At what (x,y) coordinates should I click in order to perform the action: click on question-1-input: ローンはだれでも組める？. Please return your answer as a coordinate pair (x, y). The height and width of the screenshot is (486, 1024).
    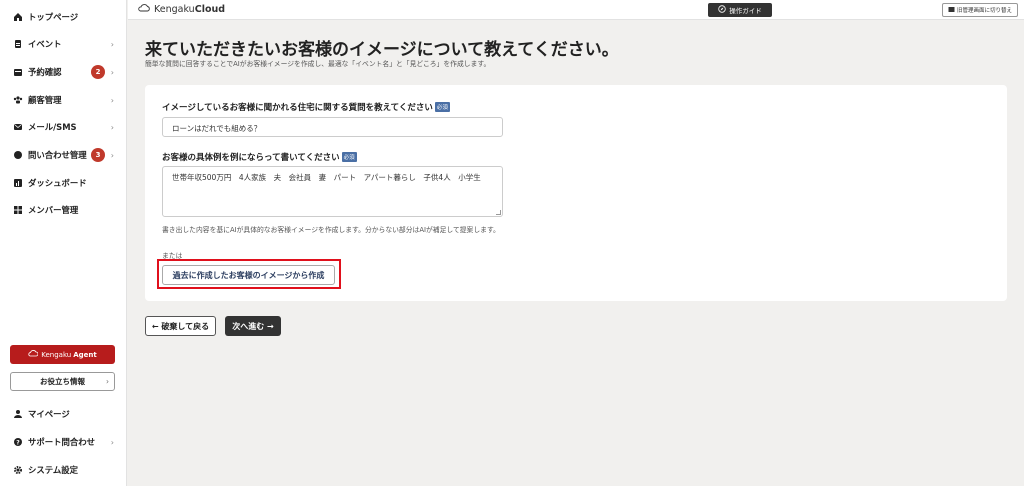
    Looking at the image, I should click on (332, 127).